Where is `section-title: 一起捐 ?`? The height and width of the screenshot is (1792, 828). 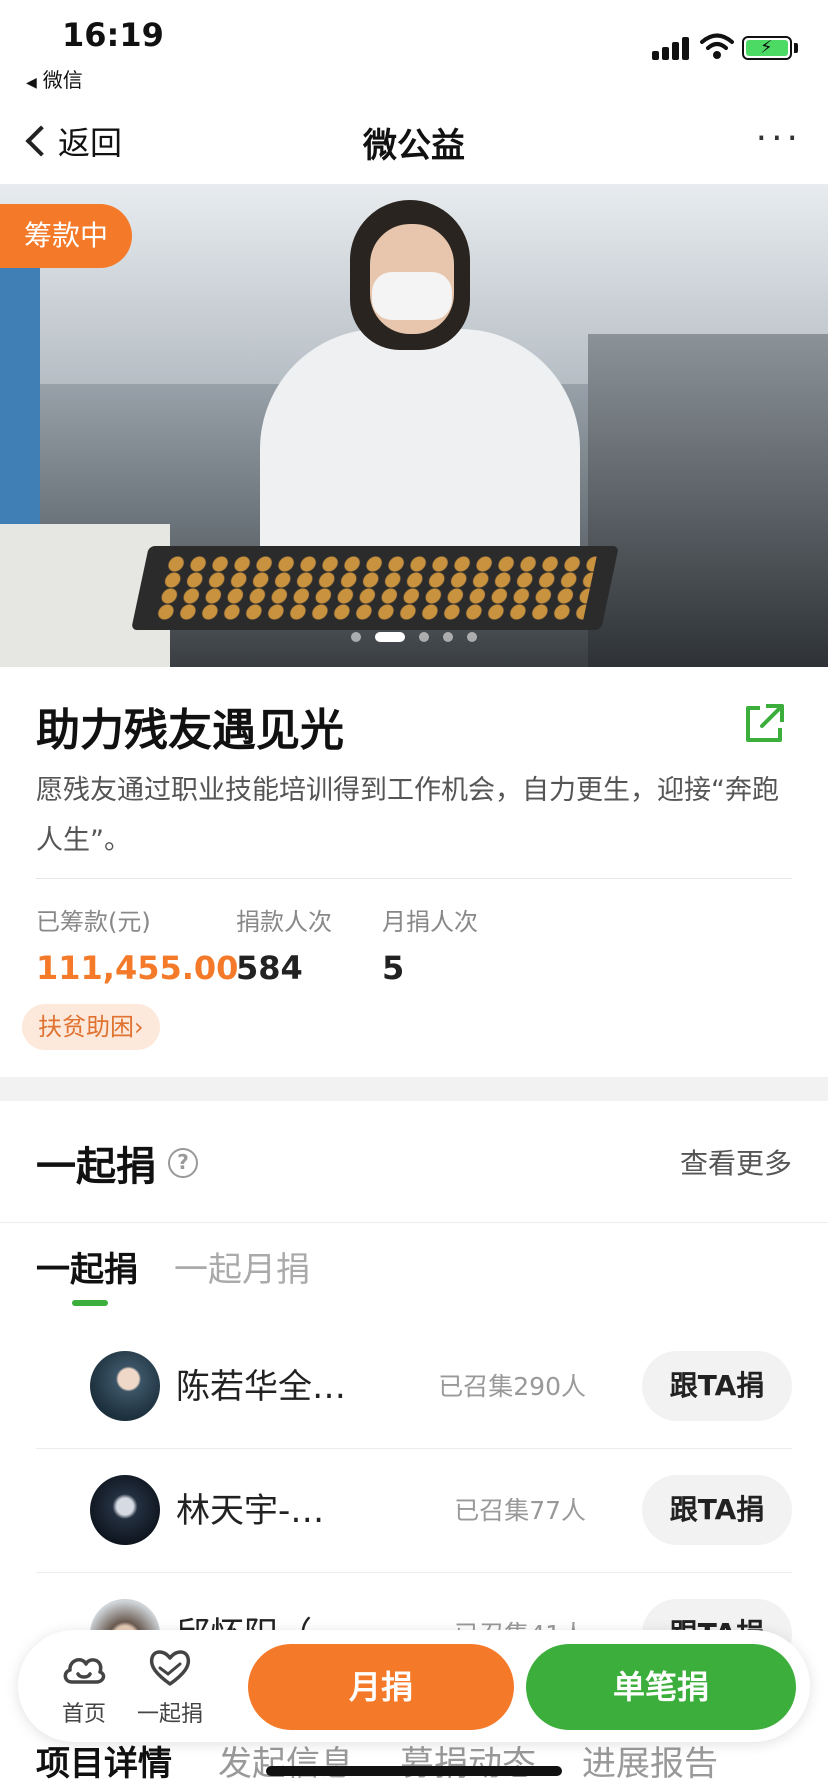 section-title: 一起捐 ? is located at coordinates (117, 1163).